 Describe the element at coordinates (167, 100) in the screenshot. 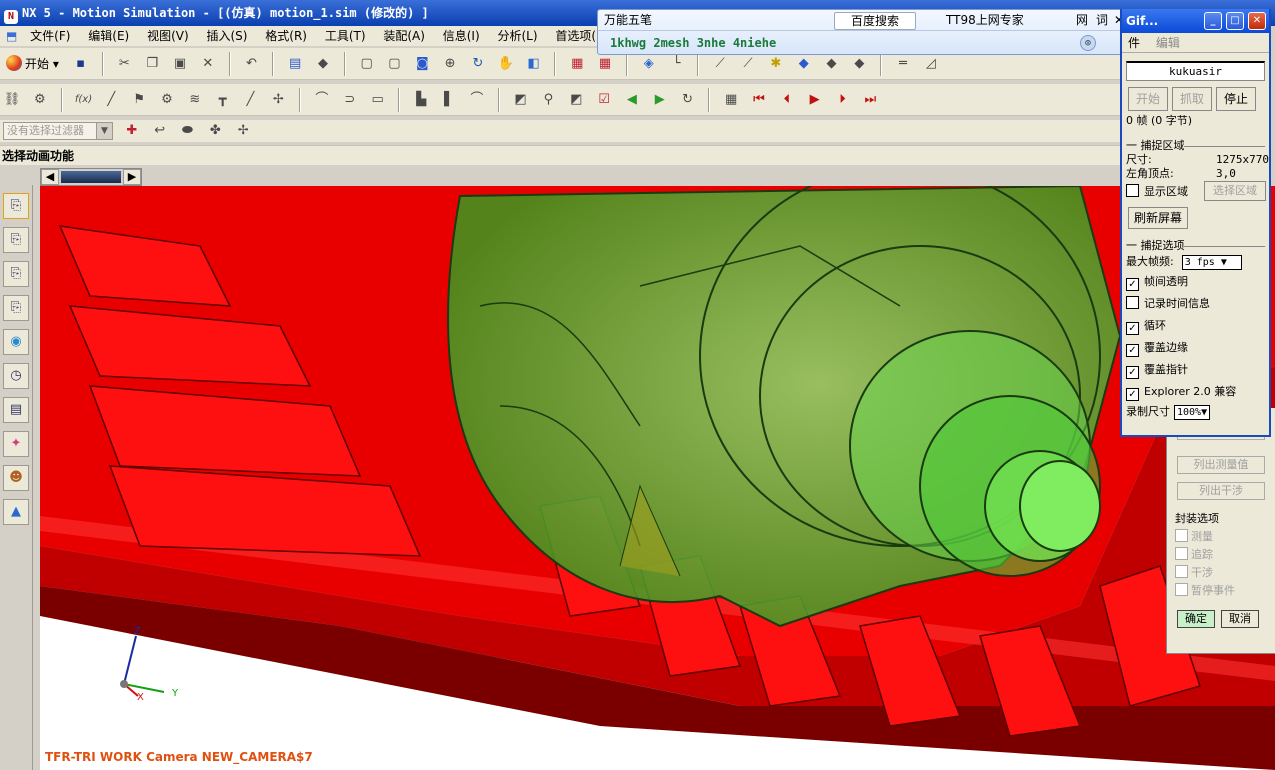

I see `gear-icon: ⚙` at that location.